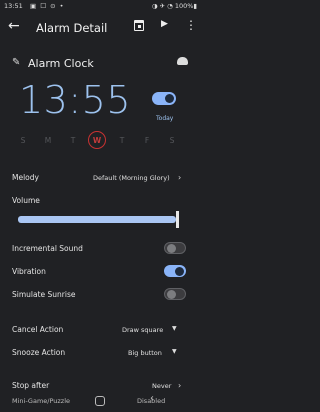 The width and height of the screenshot is (320, 412). I want to click on more-vert-icon: ⋮, so click(191, 25).